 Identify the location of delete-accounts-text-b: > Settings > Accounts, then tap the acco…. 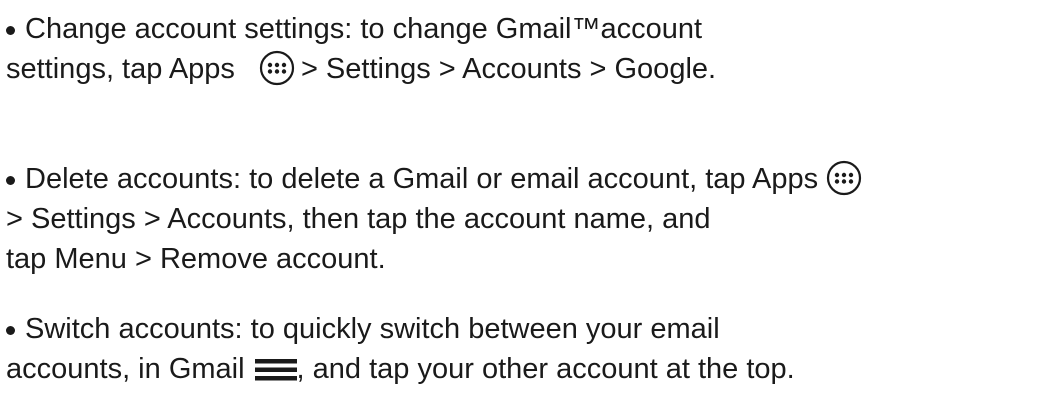
(358, 219).